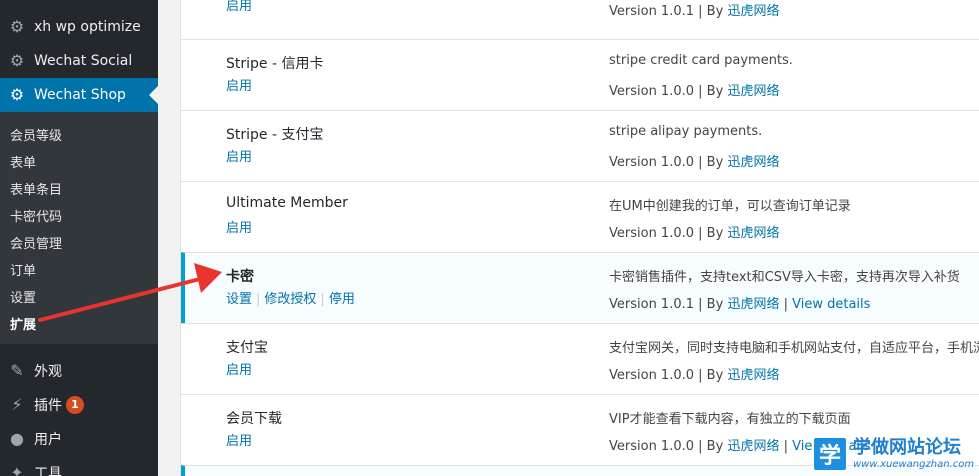 This screenshot has height=476, width=979. I want to click on wrench-icon: ✦, so click(17, 469).